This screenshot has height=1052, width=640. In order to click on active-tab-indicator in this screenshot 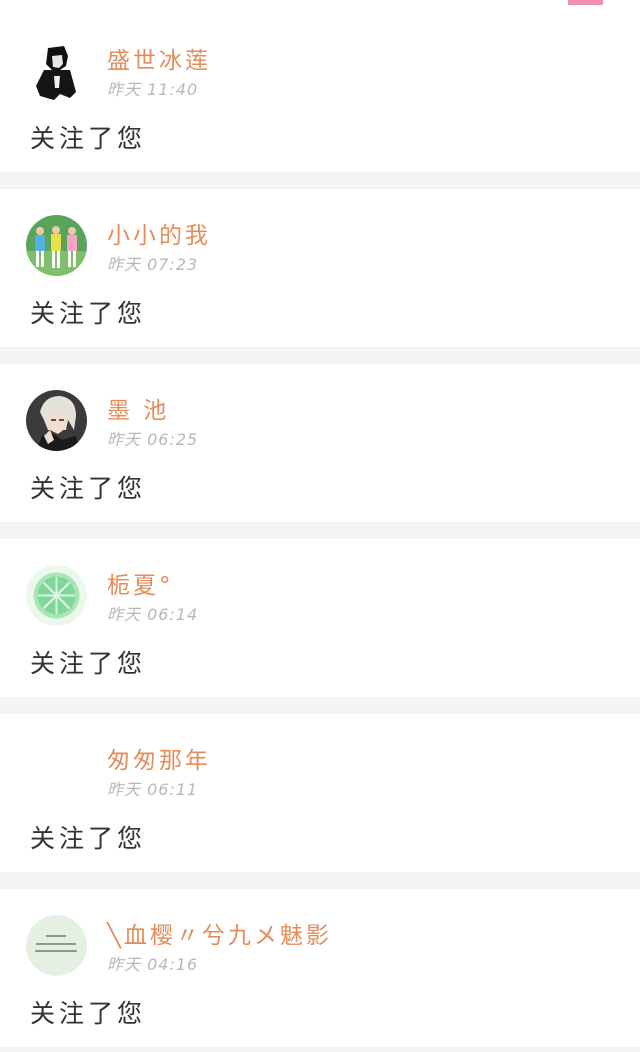, I will do `click(585, 2)`.